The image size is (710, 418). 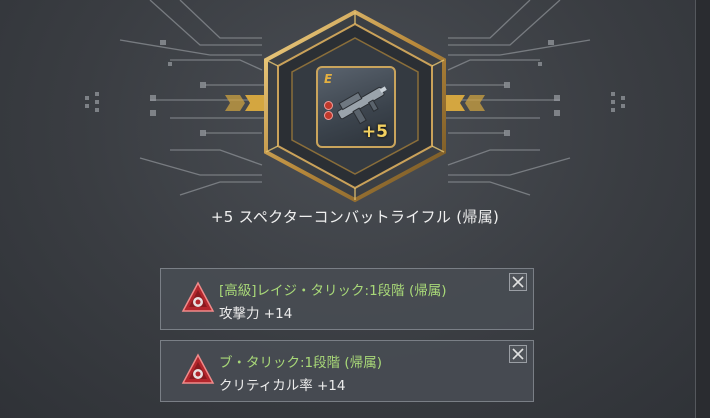 I want to click on enhance-level-badge: +5, so click(x=374, y=132).